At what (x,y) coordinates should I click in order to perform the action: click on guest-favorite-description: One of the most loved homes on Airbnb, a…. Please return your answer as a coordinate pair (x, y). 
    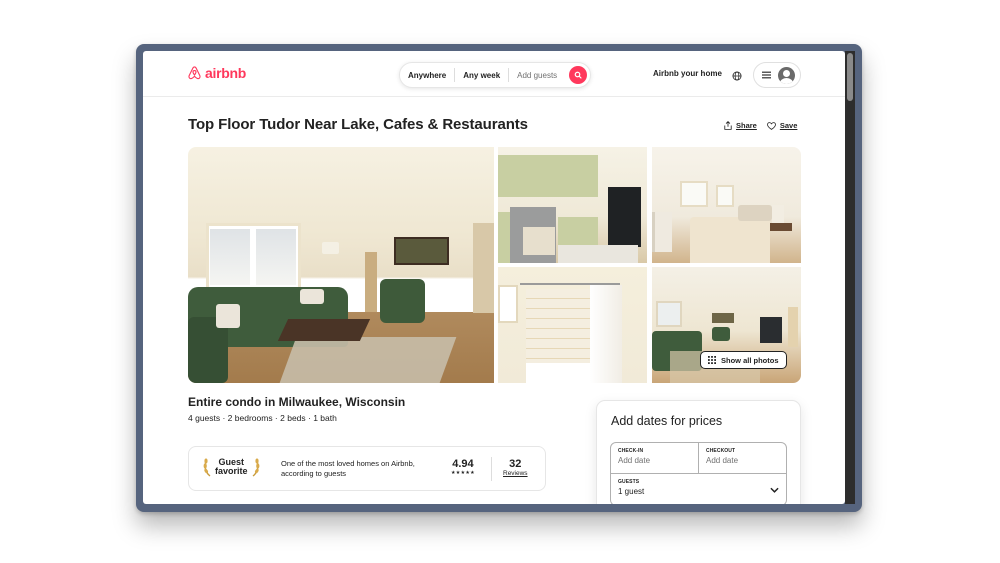
    Looking at the image, I should click on (348, 468).